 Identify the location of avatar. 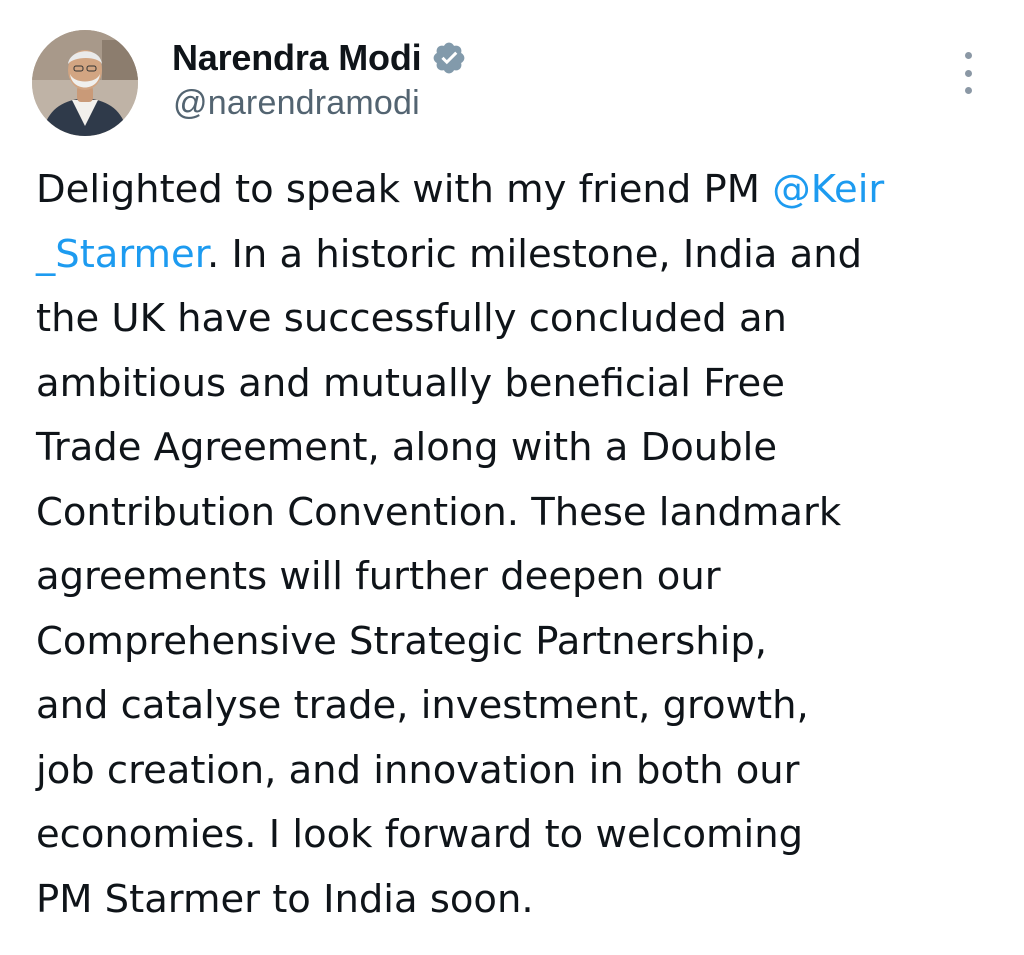
(85, 83).